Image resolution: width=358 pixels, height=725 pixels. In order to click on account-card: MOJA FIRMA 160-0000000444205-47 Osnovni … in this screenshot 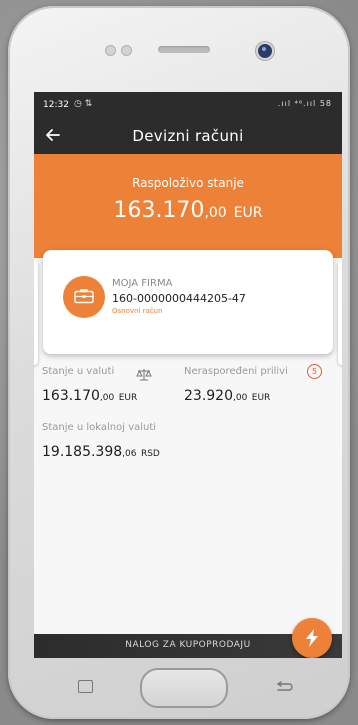, I will do `click(188, 302)`.